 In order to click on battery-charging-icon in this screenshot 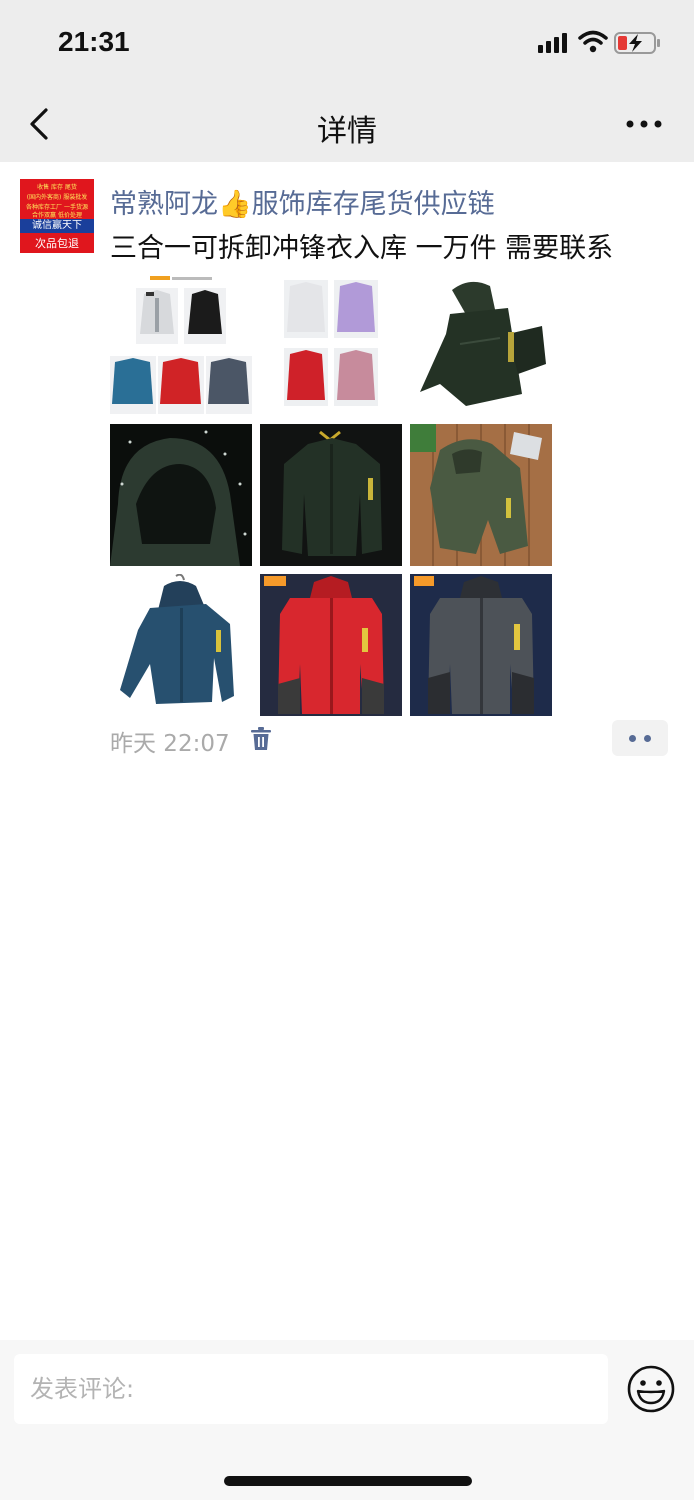, I will do `click(637, 43)`.